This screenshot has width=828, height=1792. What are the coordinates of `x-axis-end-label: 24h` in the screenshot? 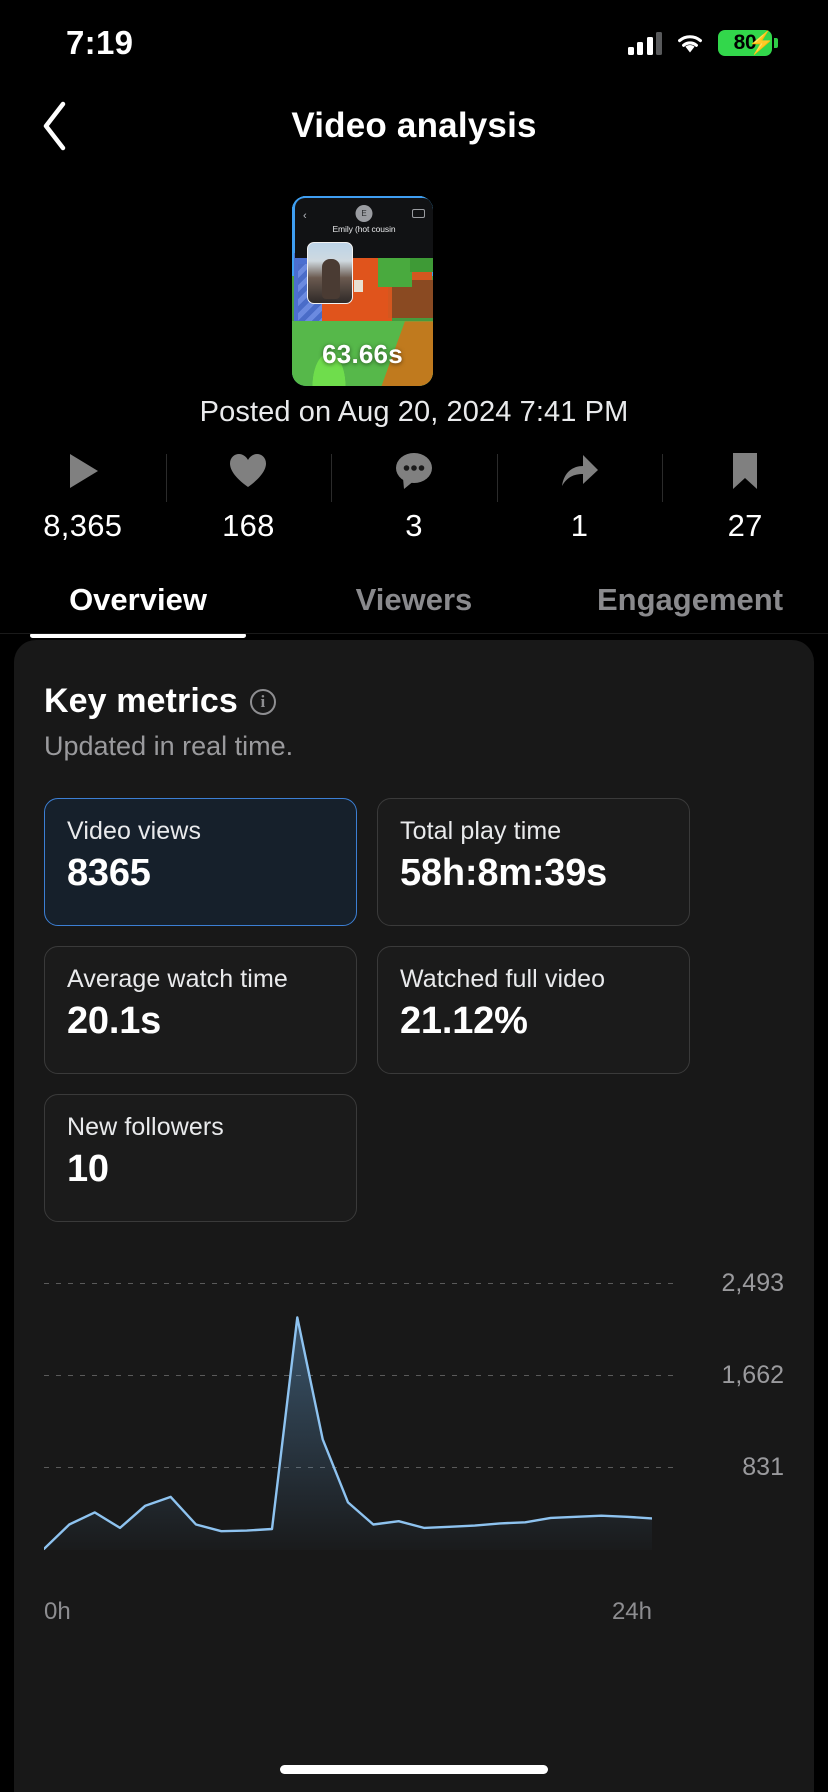 It's located at (631, 1611).